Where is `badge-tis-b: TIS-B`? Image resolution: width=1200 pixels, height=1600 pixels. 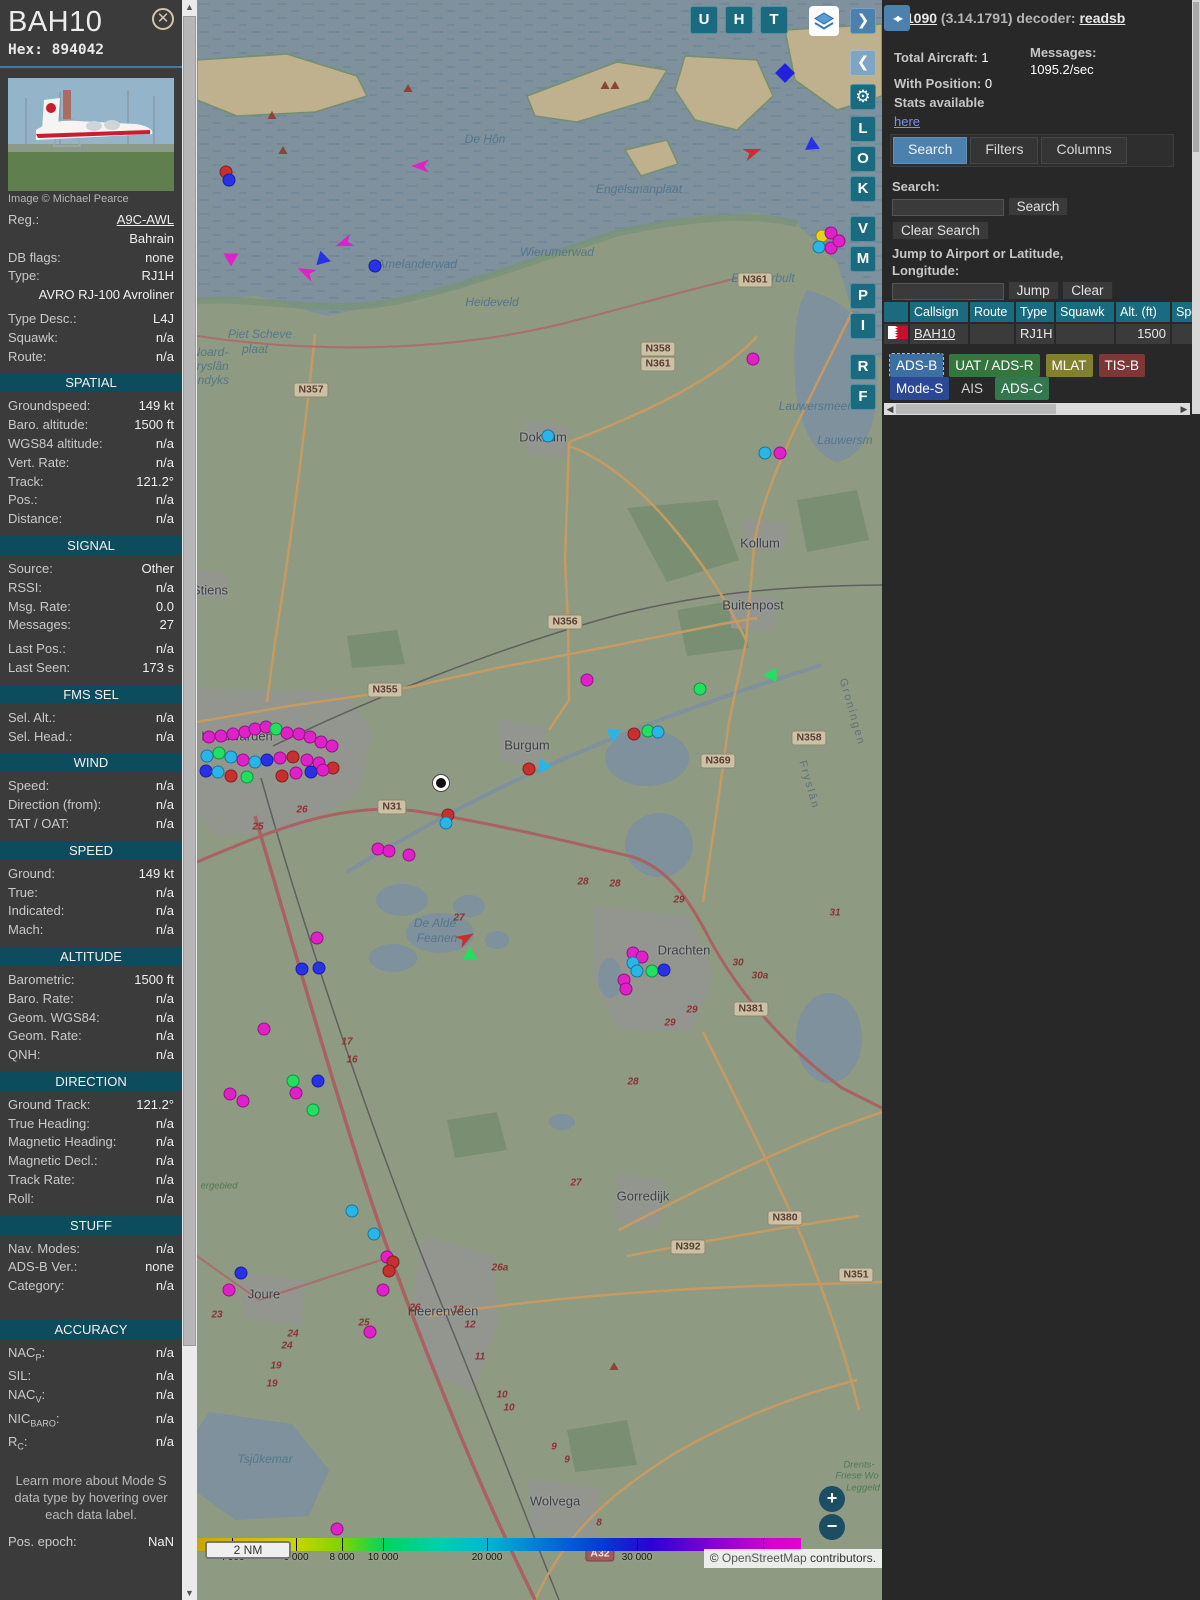
badge-tis-b: TIS-B is located at coordinates (1122, 365).